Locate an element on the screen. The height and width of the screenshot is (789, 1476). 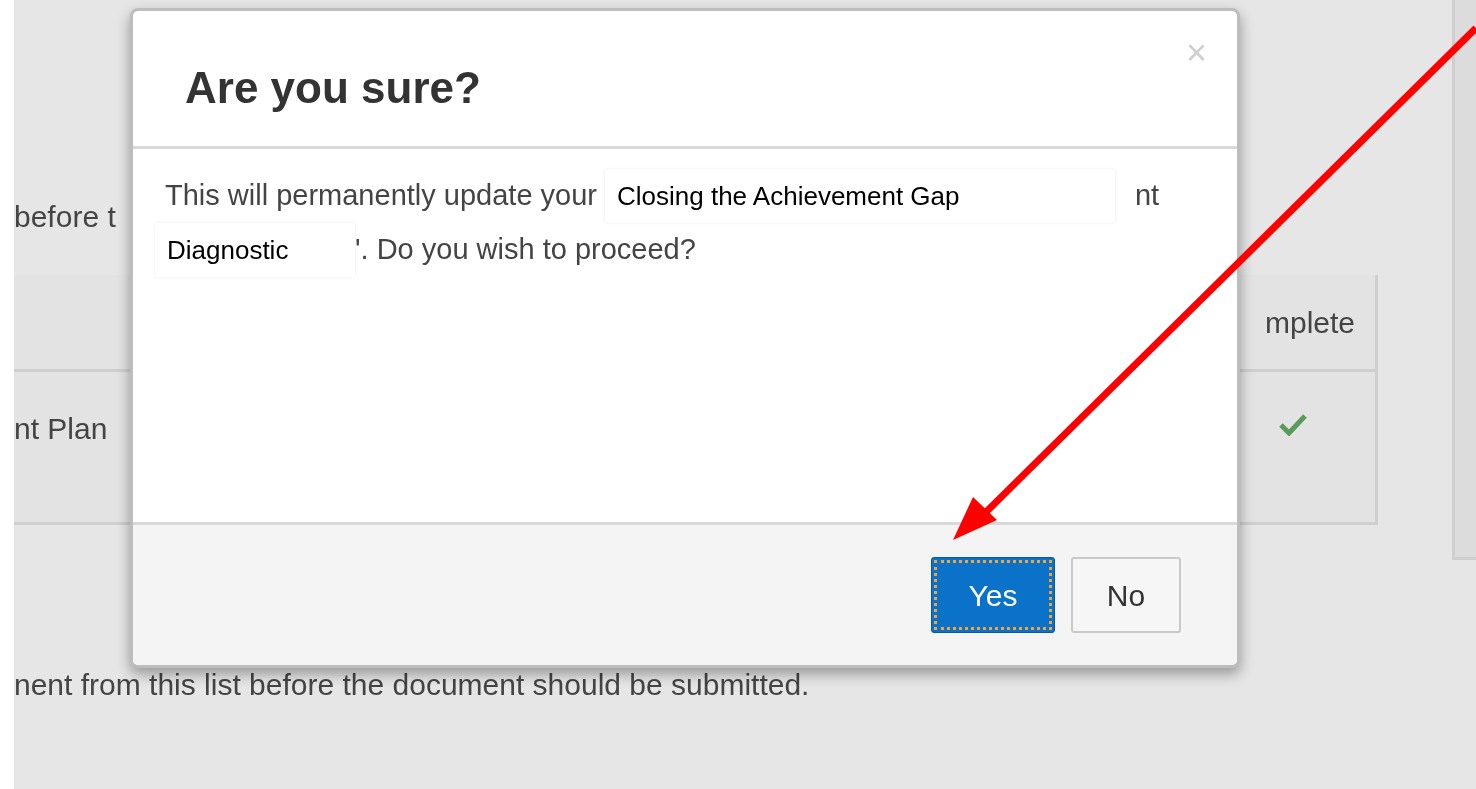
dialog-title: Are you sure? is located at coordinates (333, 88).